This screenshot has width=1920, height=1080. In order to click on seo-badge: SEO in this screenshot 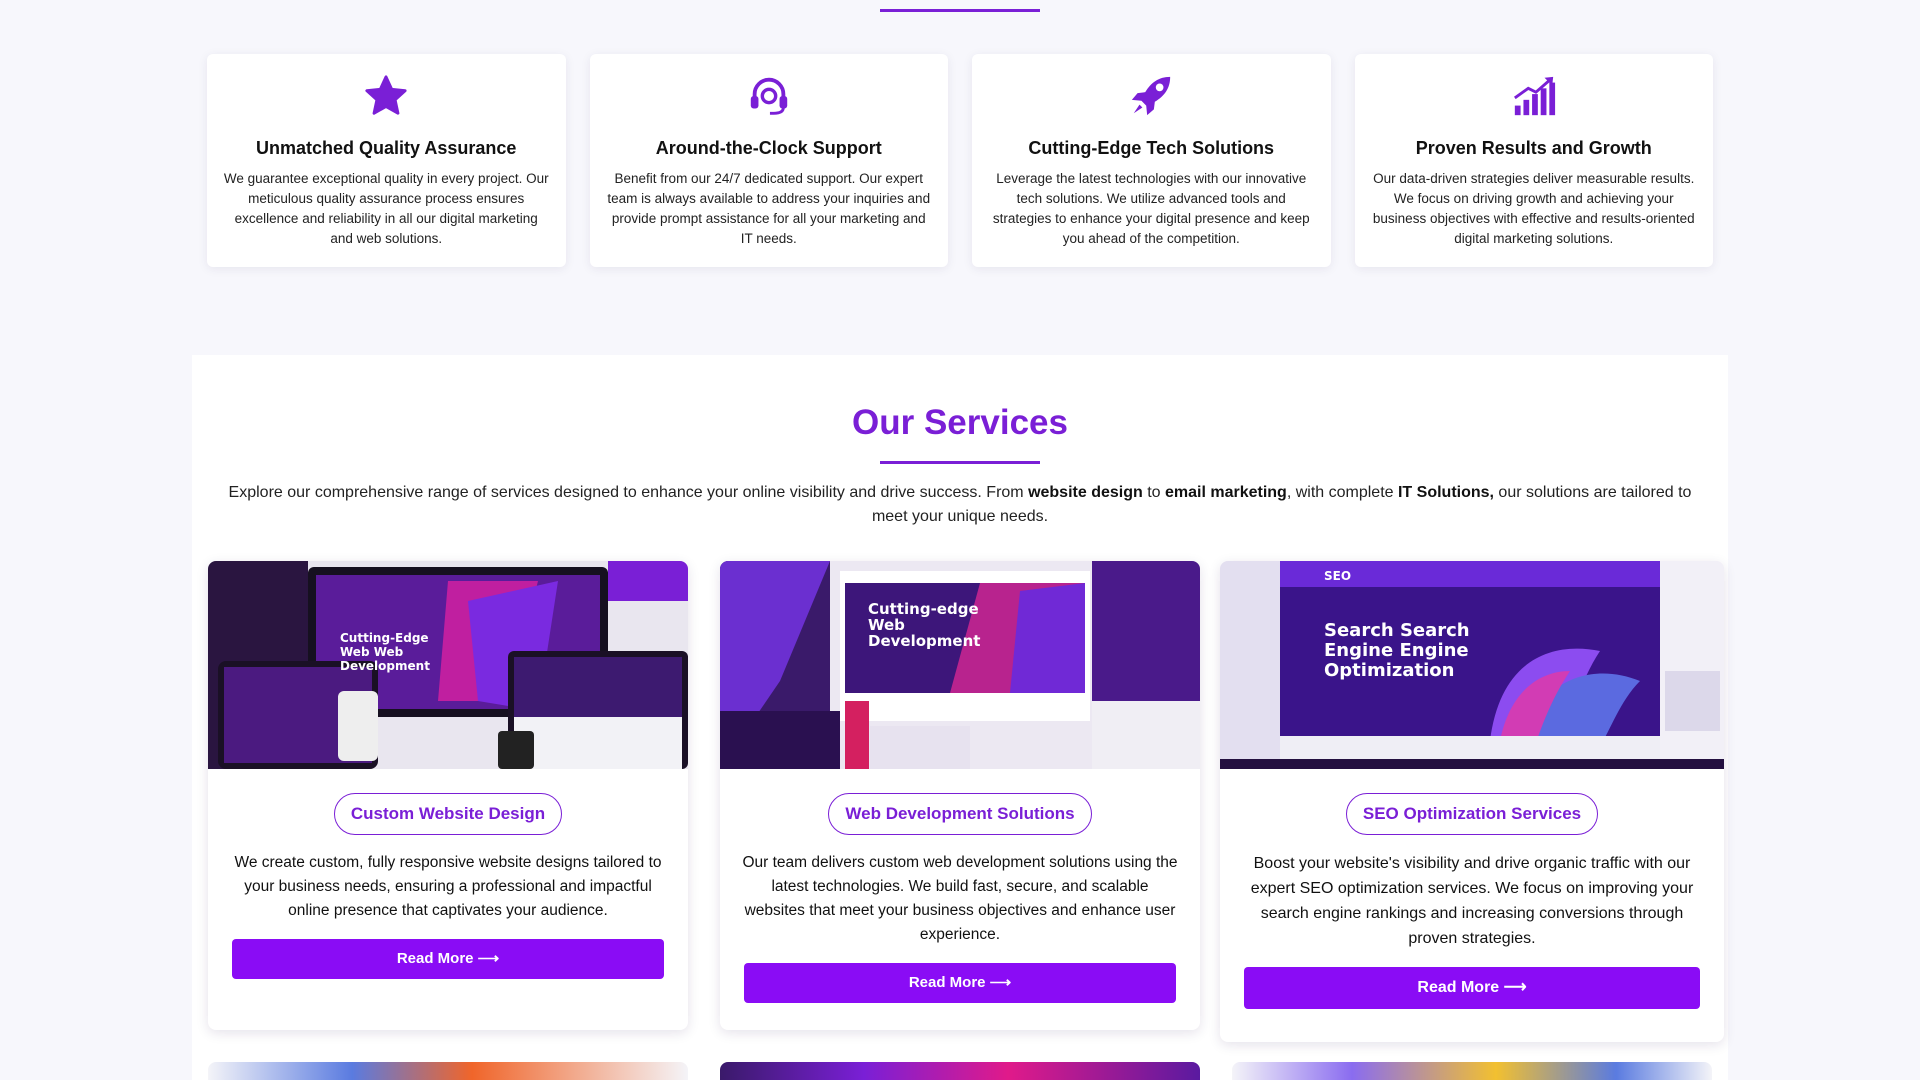, I will do `click(1338, 576)`.